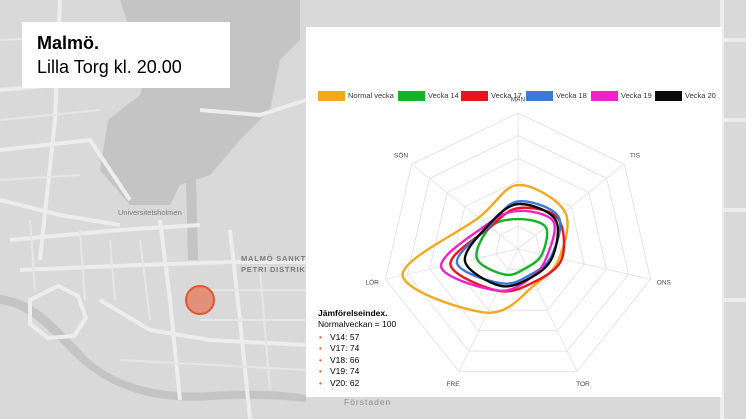 This screenshot has height=419, width=746. What do you see at coordinates (353, 313) in the screenshot?
I see `index-title: Jämförelseindex.` at bounding box center [353, 313].